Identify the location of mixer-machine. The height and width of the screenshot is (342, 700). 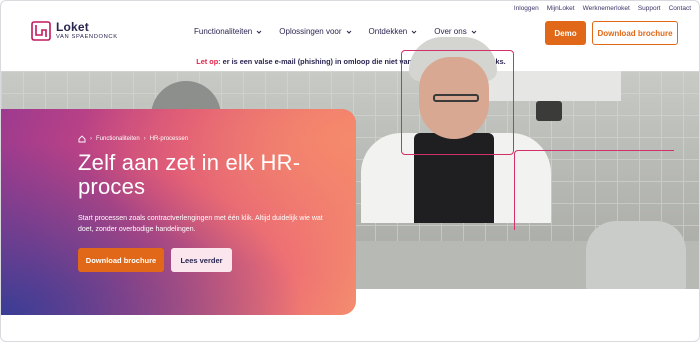
(636, 255).